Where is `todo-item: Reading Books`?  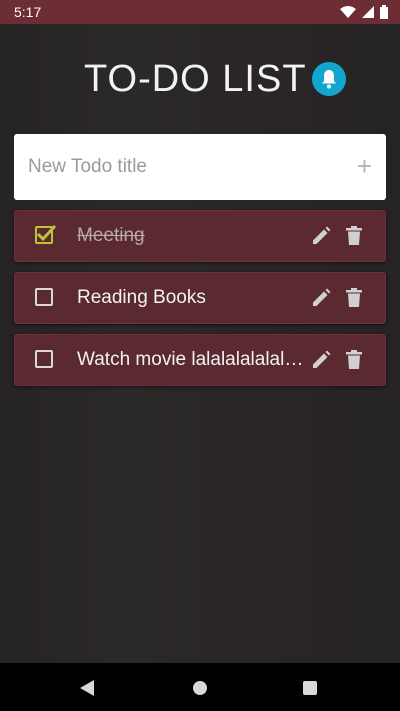
todo-item: Reading Books is located at coordinates (200, 298).